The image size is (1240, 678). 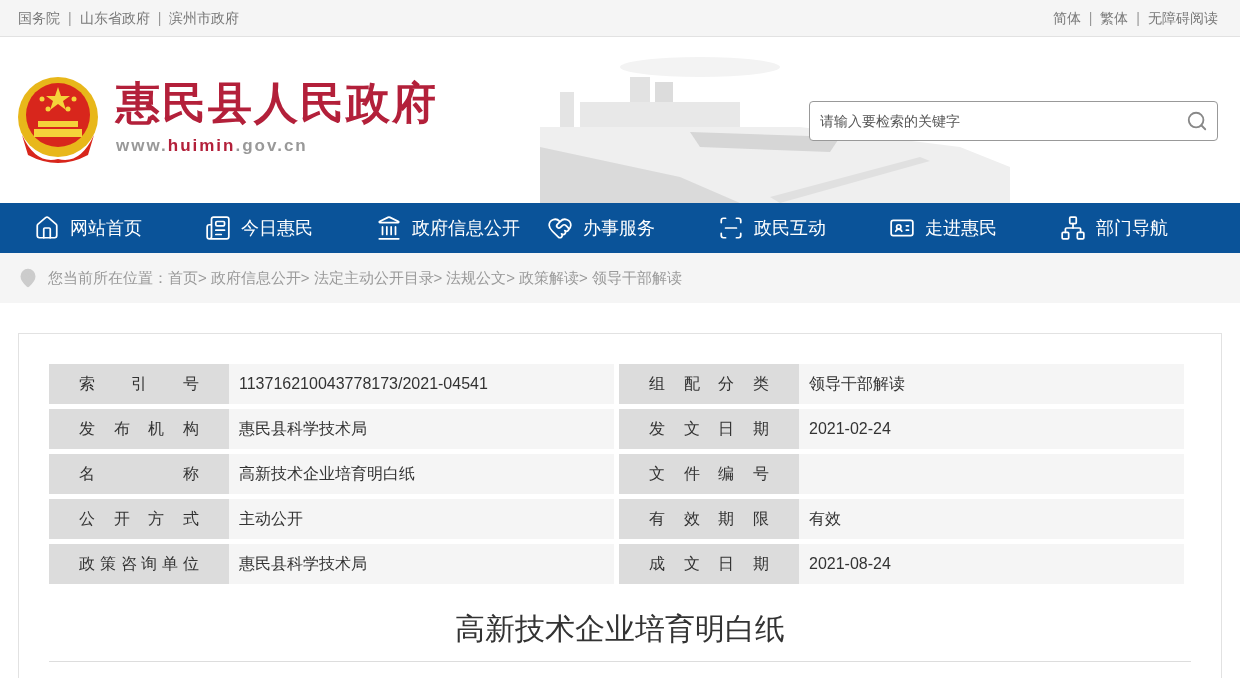 What do you see at coordinates (139, 384) in the screenshot?
I see `label-cell: 索引号` at bounding box center [139, 384].